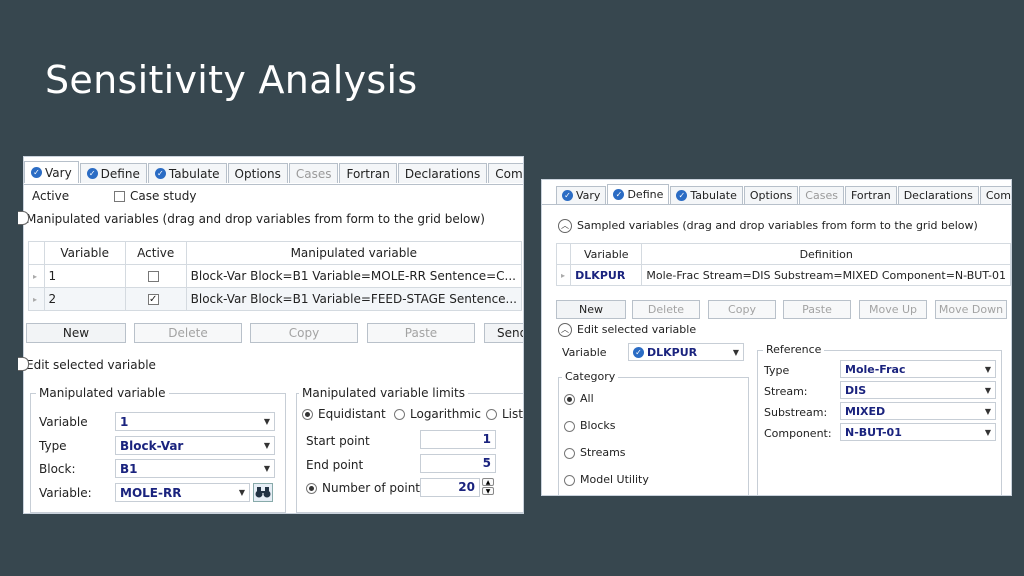 The height and width of the screenshot is (576, 1024). What do you see at coordinates (399, 414) in the screenshot?
I see `logarithmic-radio-dot` at bounding box center [399, 414].